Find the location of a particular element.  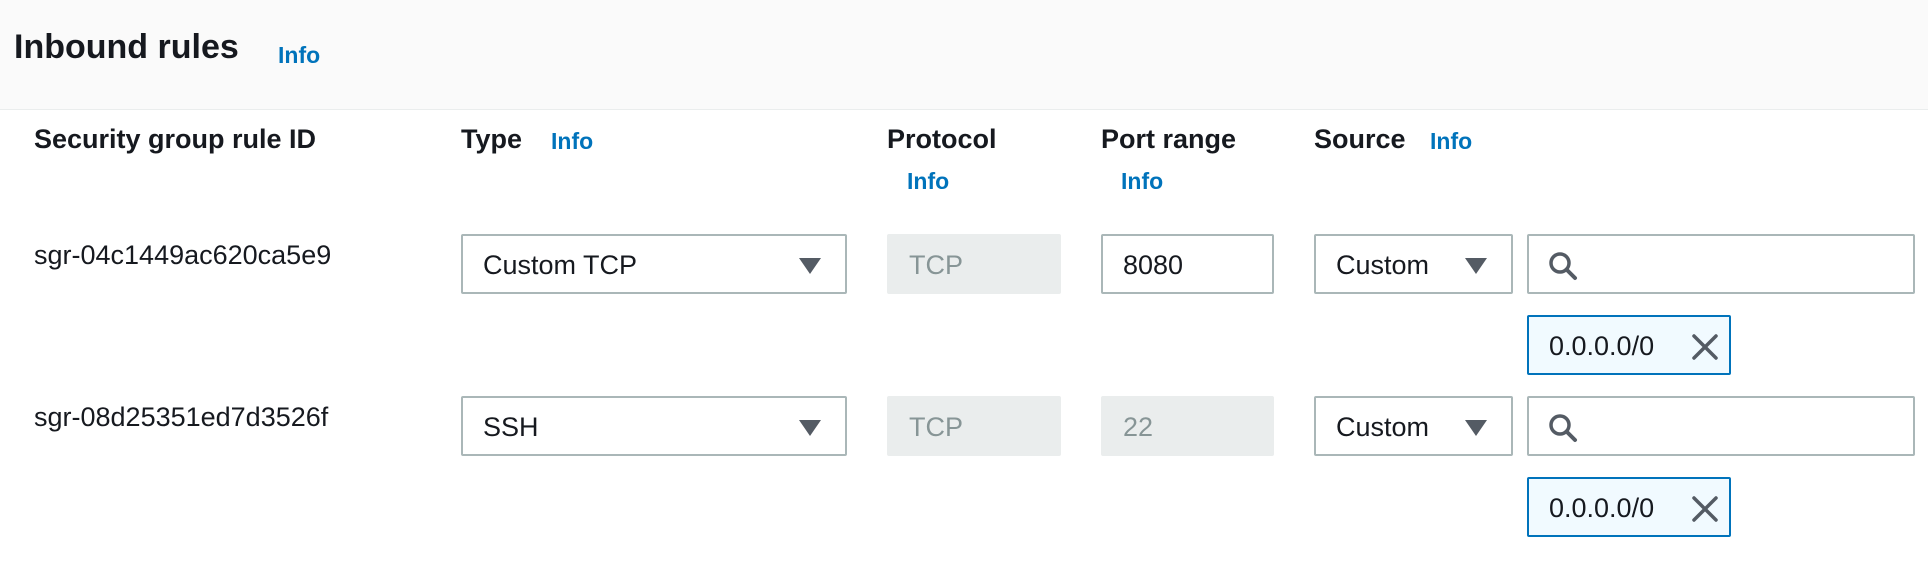

protocol-info-link: Info is located at coordinates (928, 181).